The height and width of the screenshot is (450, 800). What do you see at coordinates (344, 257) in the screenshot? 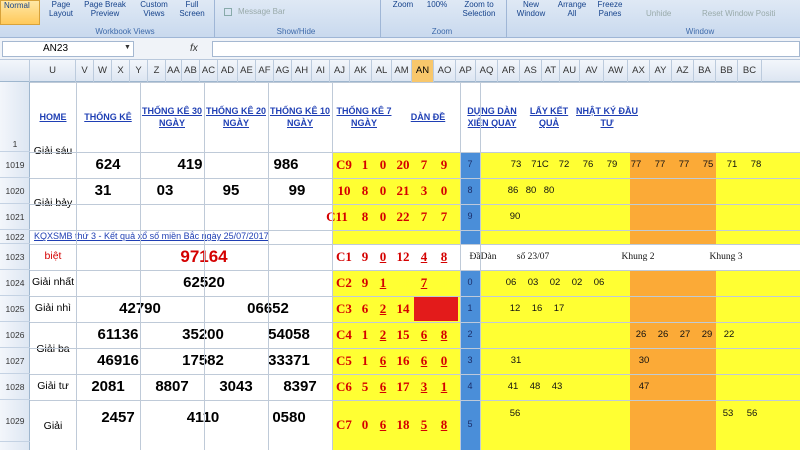
I see `stat-cell: C1` at bounding box center [344, 257].